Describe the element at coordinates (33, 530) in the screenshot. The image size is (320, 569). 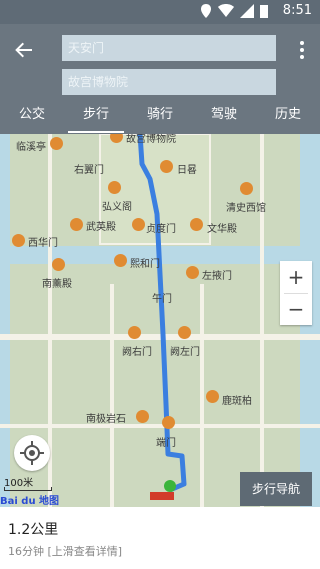
I see `route-distance: 1.2公里` at that location.